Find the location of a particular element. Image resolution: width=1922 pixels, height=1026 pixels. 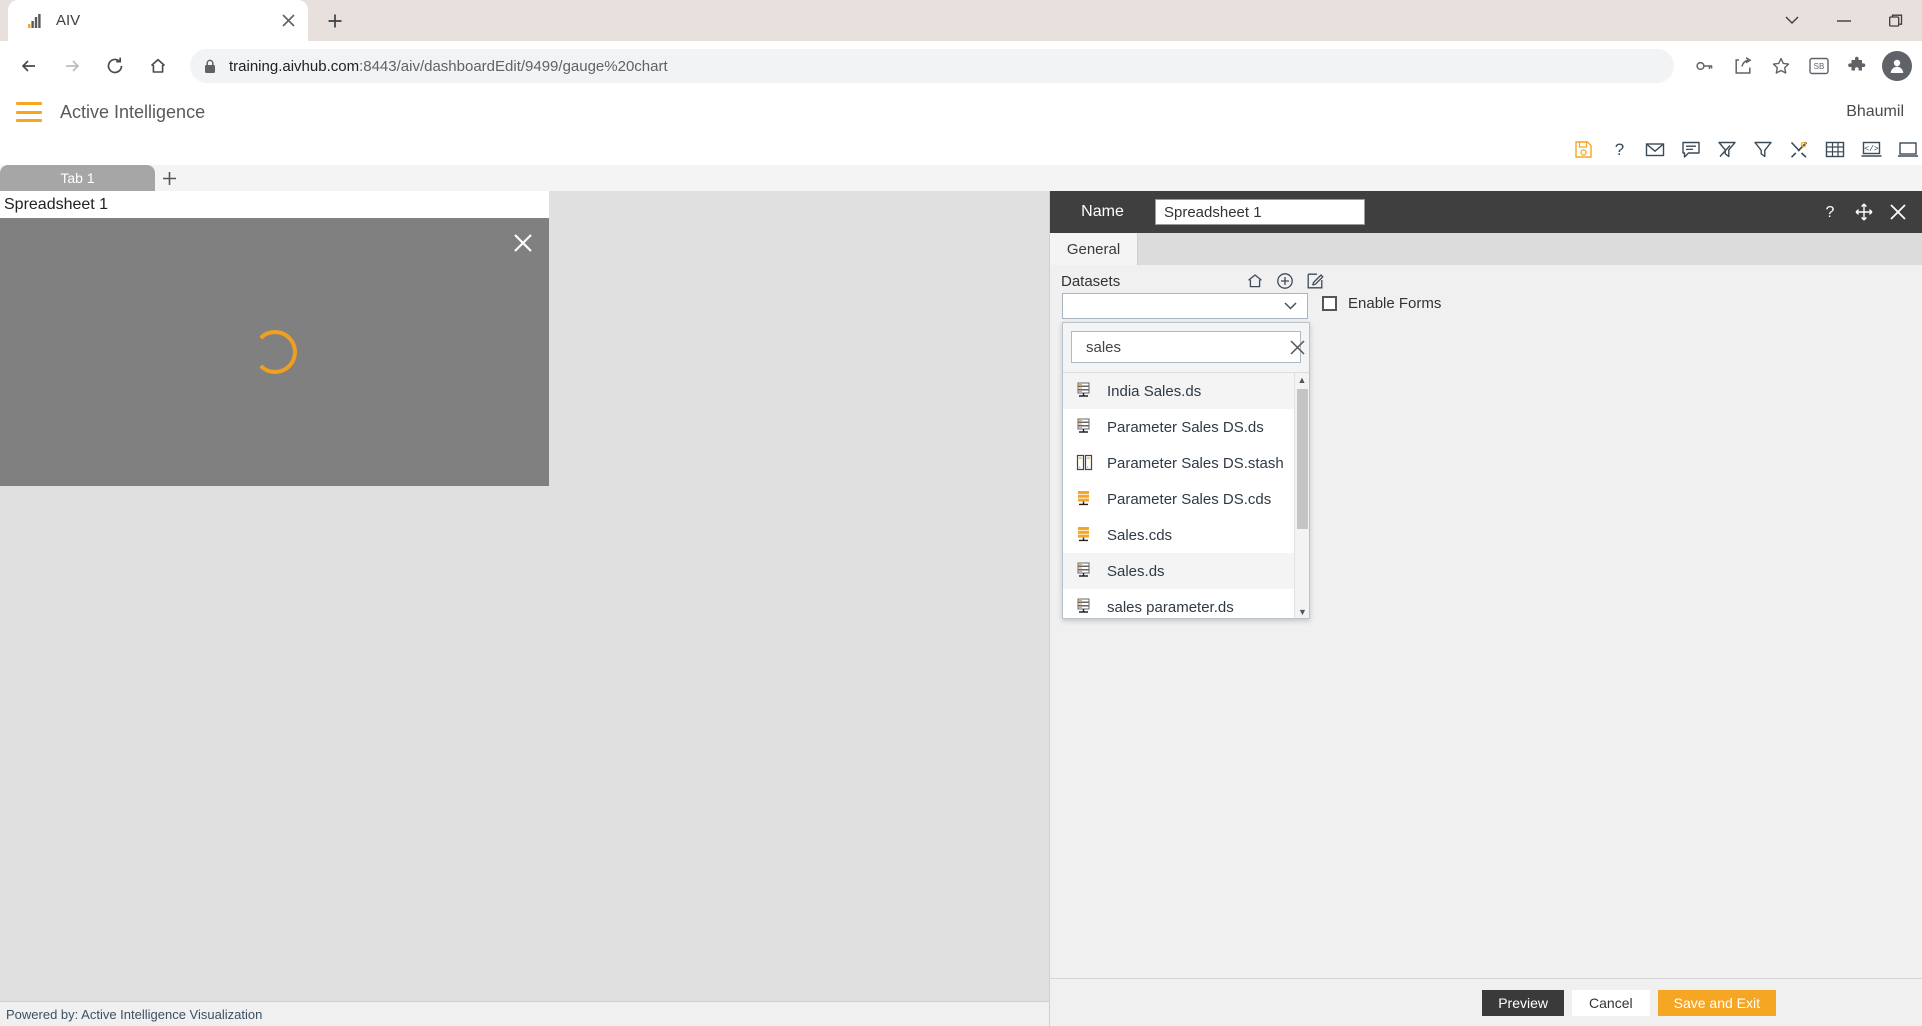

dataset-select is located at coordinates (1185, 306).